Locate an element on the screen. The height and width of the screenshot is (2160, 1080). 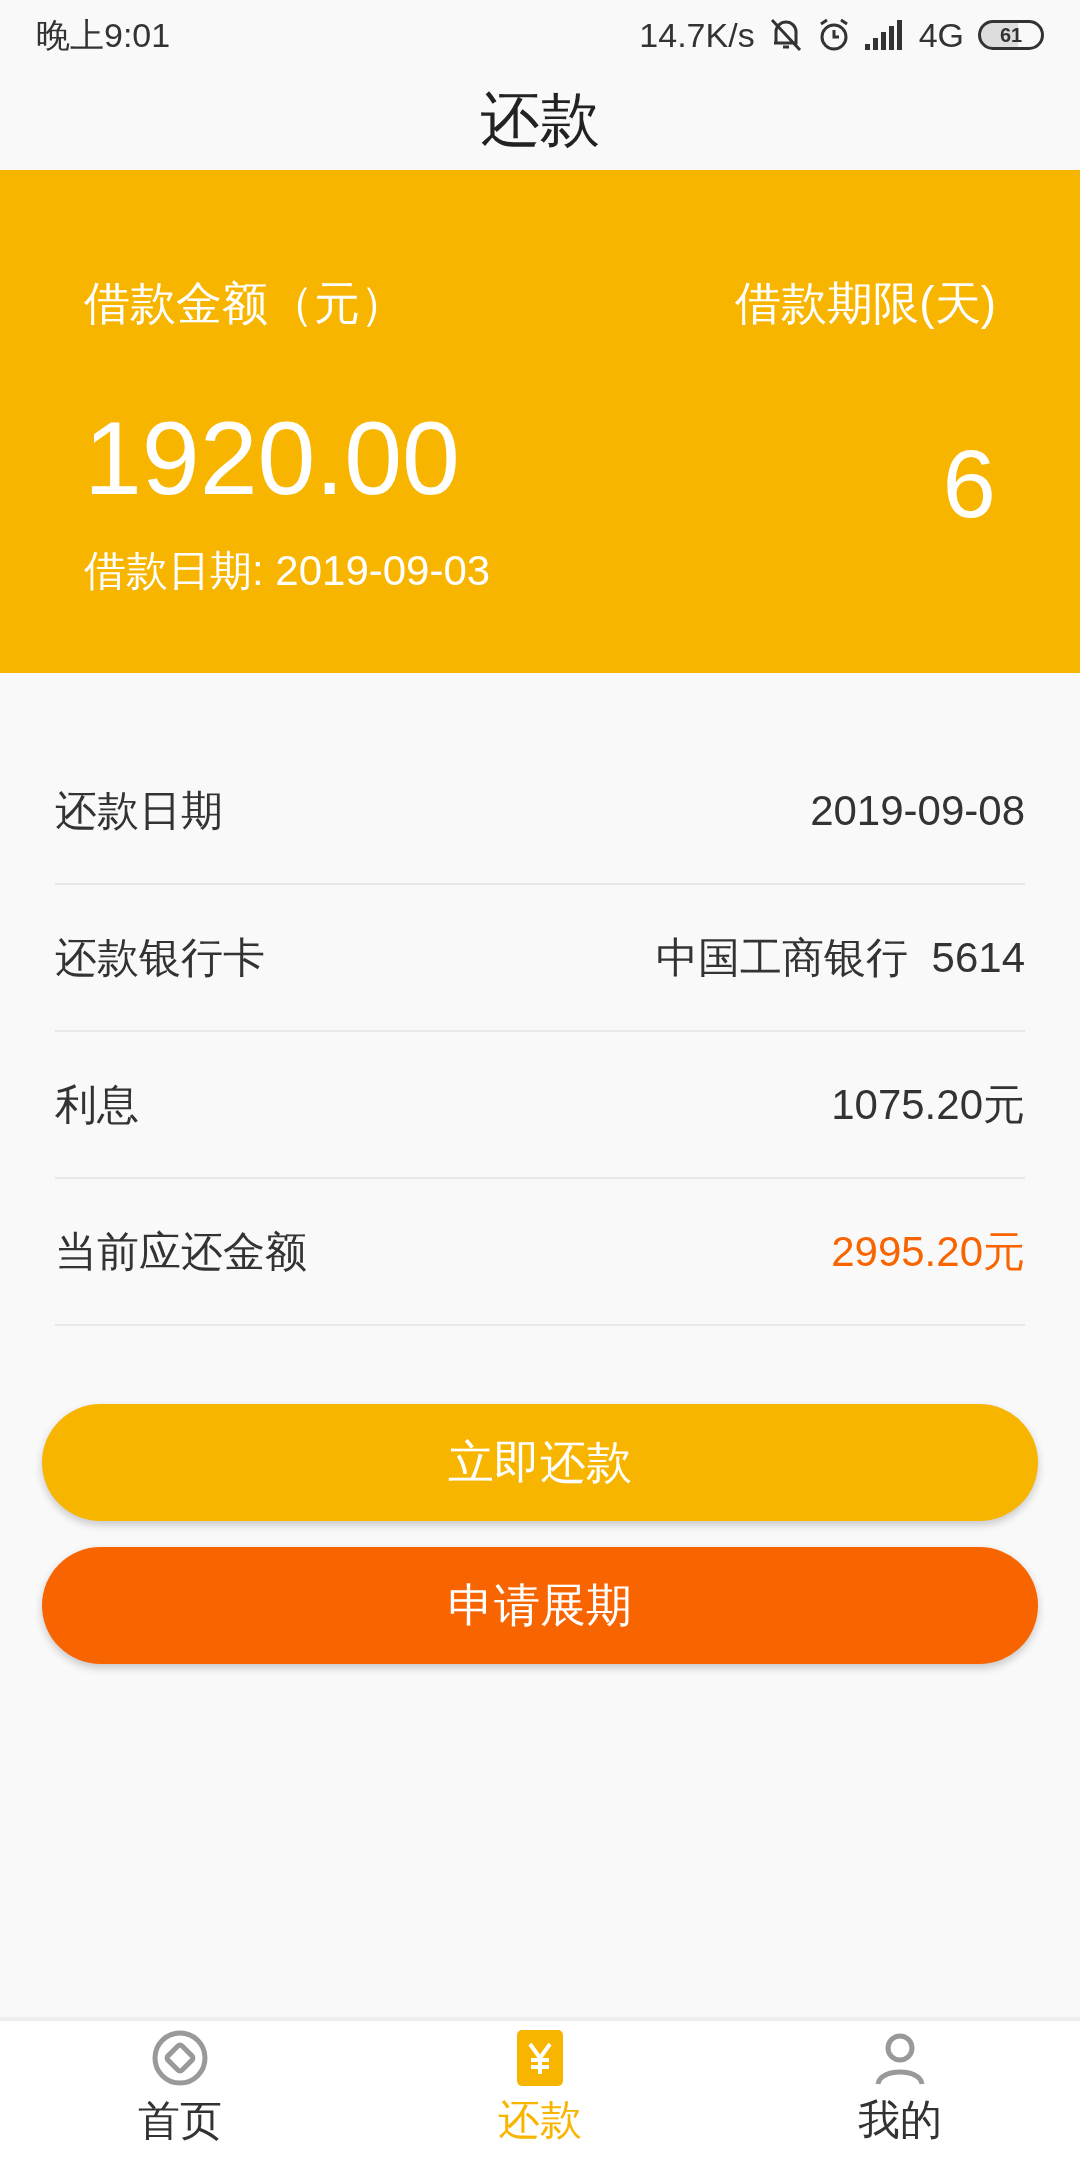
detail-label: 还款日期 is located at coordinates (139, 811).